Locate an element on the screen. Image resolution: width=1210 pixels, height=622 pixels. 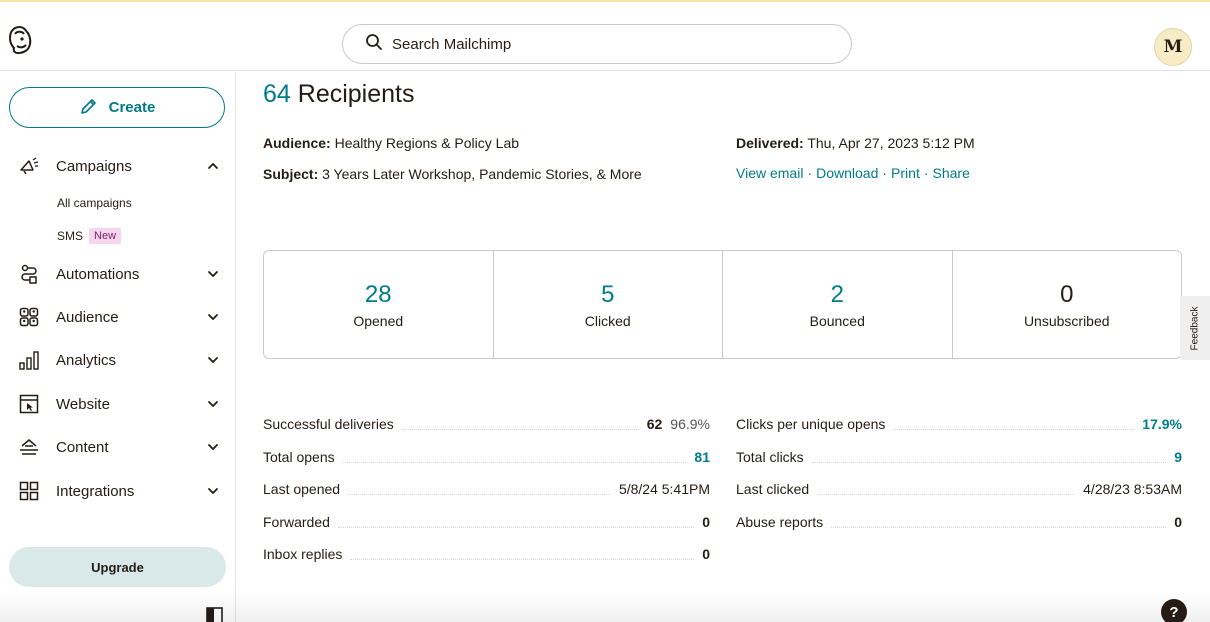
analytics-icon is located at coordinates (29, 360).